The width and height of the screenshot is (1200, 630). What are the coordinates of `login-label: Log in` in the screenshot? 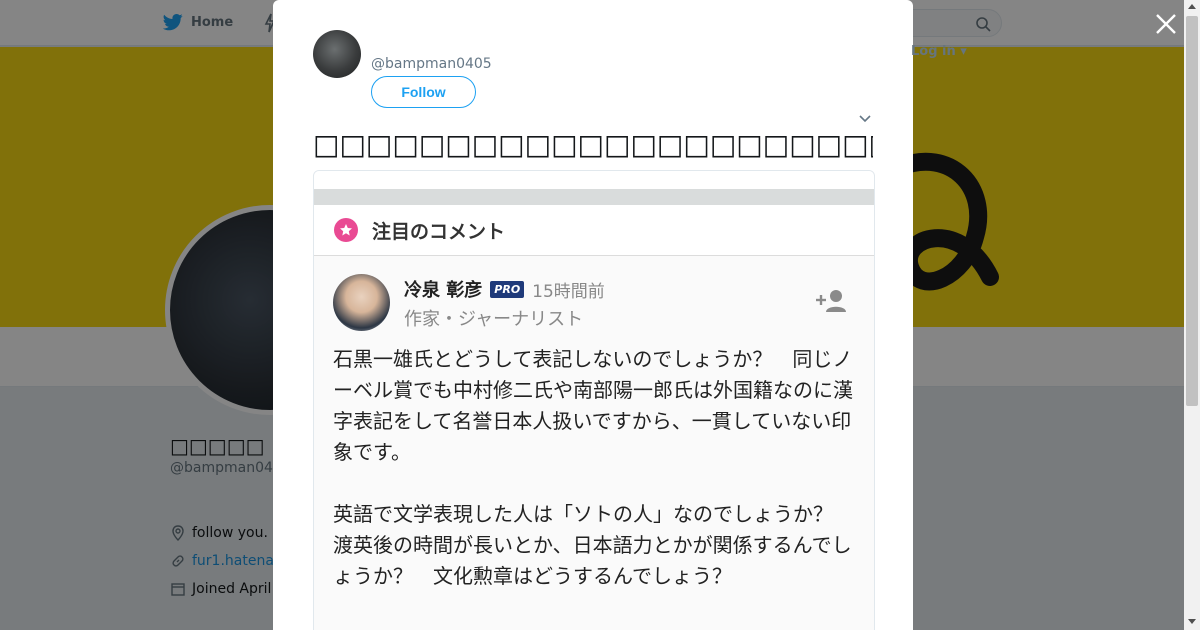 It's located at (933, 51).